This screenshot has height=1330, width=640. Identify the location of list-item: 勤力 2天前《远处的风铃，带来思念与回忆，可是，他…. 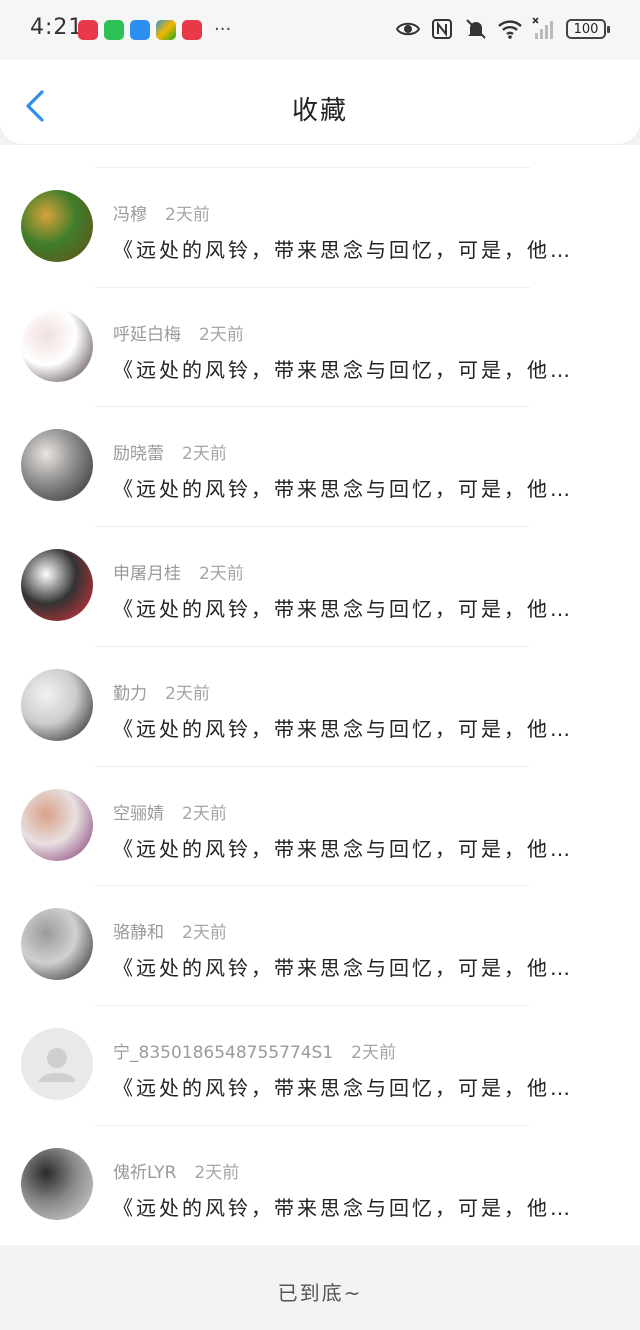
(320, 705).